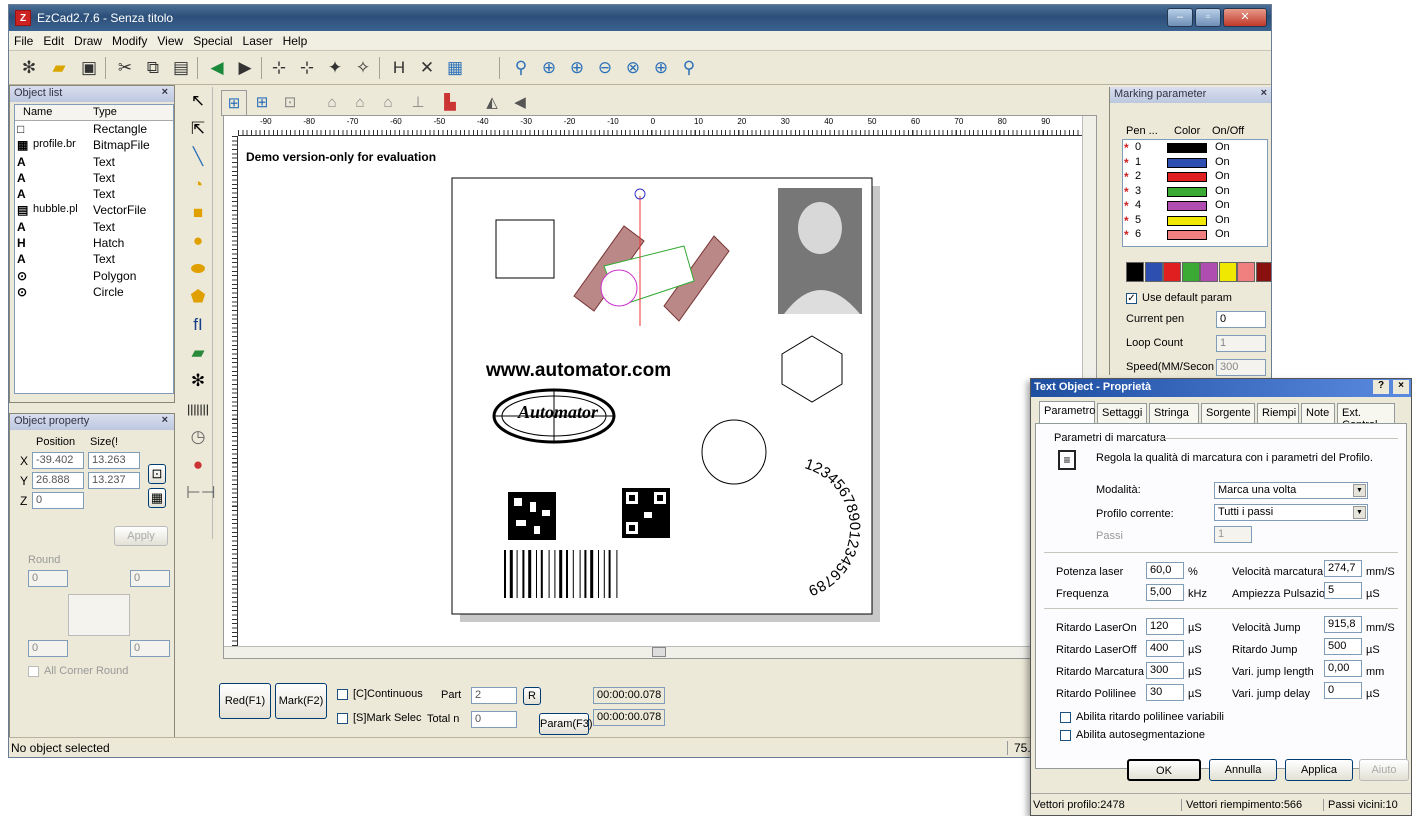 The width and height of the screenshot is (1412, 816). I want to click on mark-button: Mark(F2), so click(301, 701).